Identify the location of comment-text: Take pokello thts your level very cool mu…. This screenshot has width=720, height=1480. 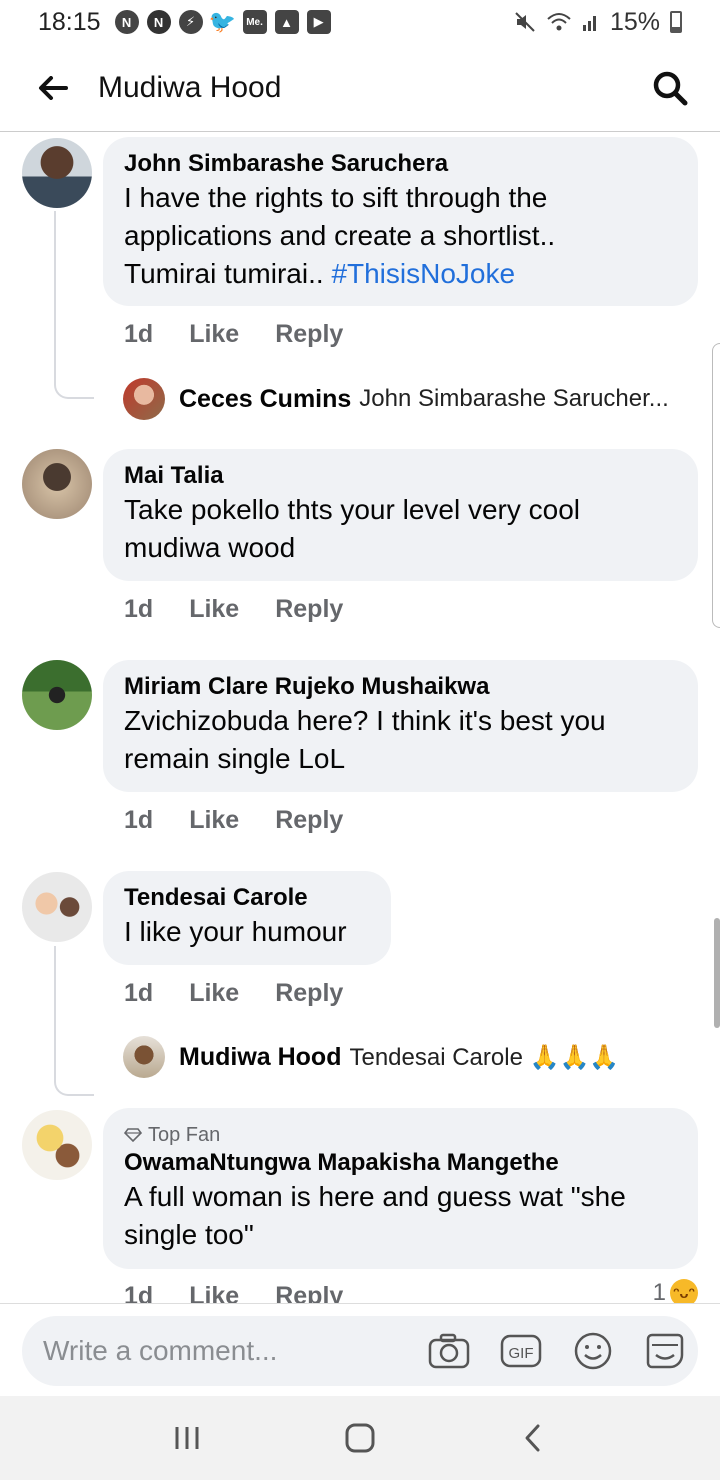
(352, 528).